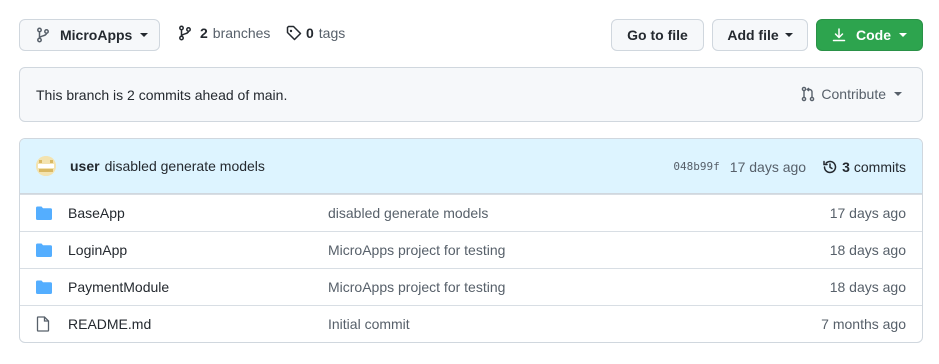 The height and width of the screenshot is (364, 939). Describe the element at coordinates (46, 166) in the screenshot. I see `avatar` at that location.